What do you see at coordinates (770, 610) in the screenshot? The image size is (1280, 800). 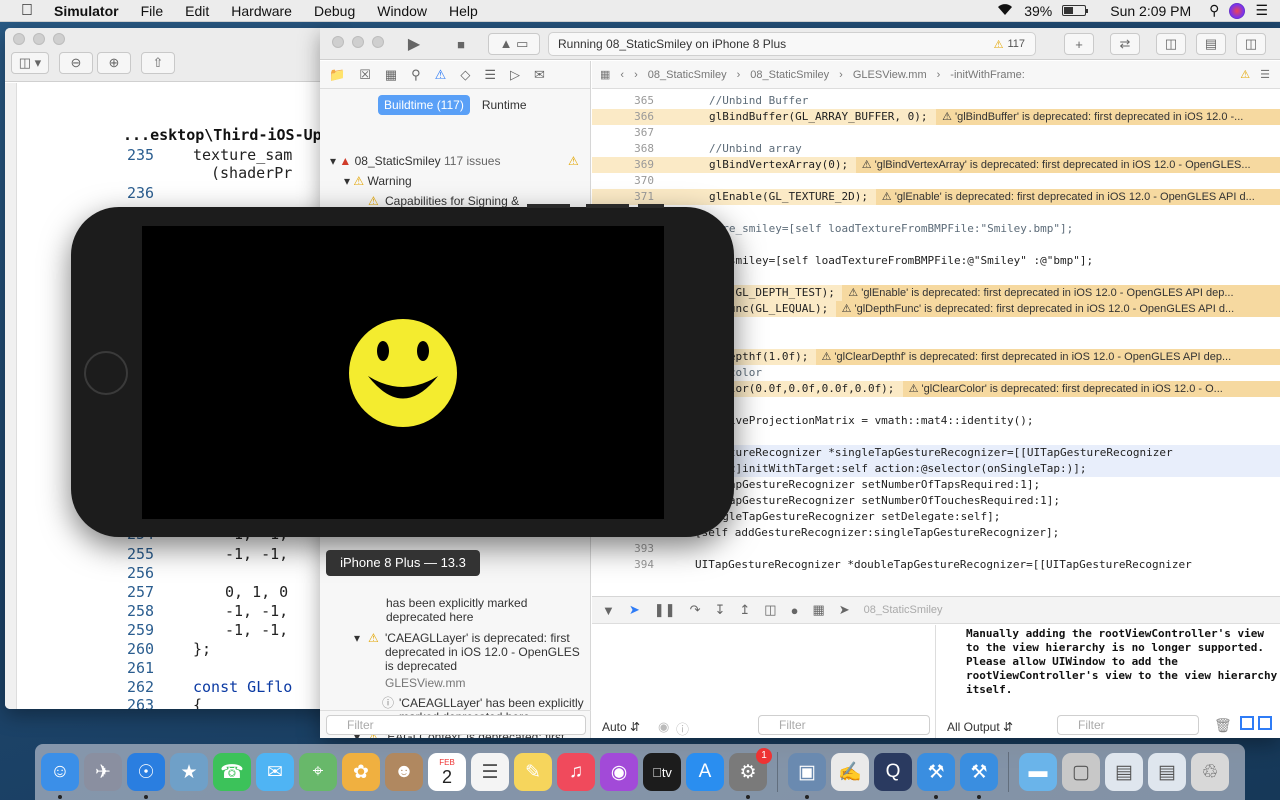 I see `view-hierarchy-icon: ◫` at bounding box center [770, 610].